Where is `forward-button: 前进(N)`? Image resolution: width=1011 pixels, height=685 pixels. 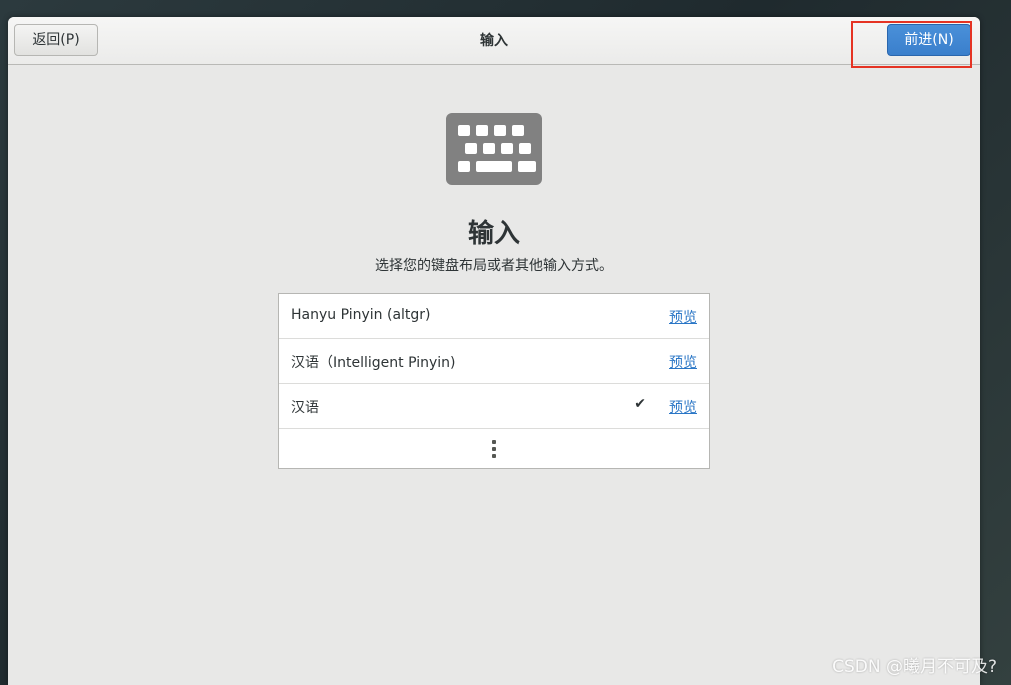
forward-button: 前进(N) is located at coordinates (929, 40).